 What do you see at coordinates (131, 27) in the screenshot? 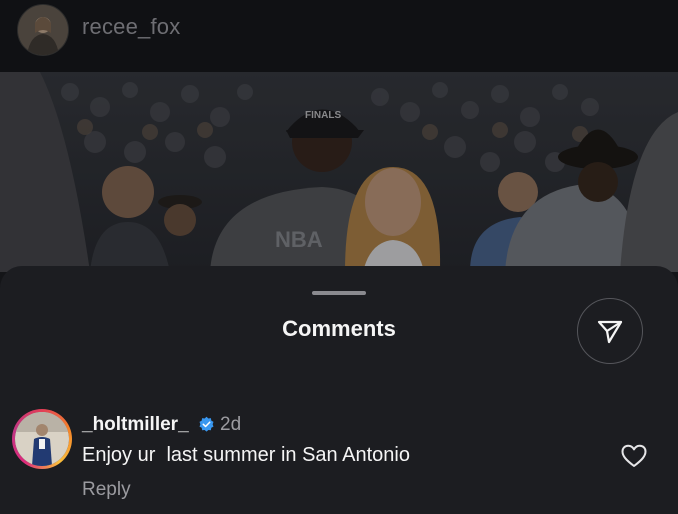
I see `post-username: recee_fox` at bounding box center [131, 27].